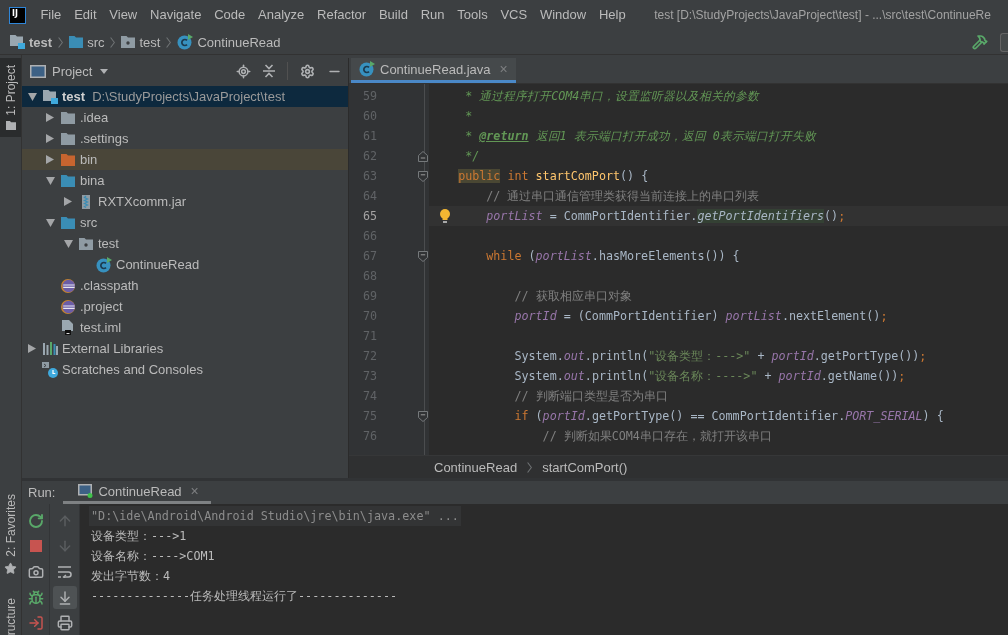 Image resolution: width=1008 pixels, height=635 pixels. I want to click on code-line: portList = CommPortIdentifier.getPortIdentifiers();, so click(666, 216).